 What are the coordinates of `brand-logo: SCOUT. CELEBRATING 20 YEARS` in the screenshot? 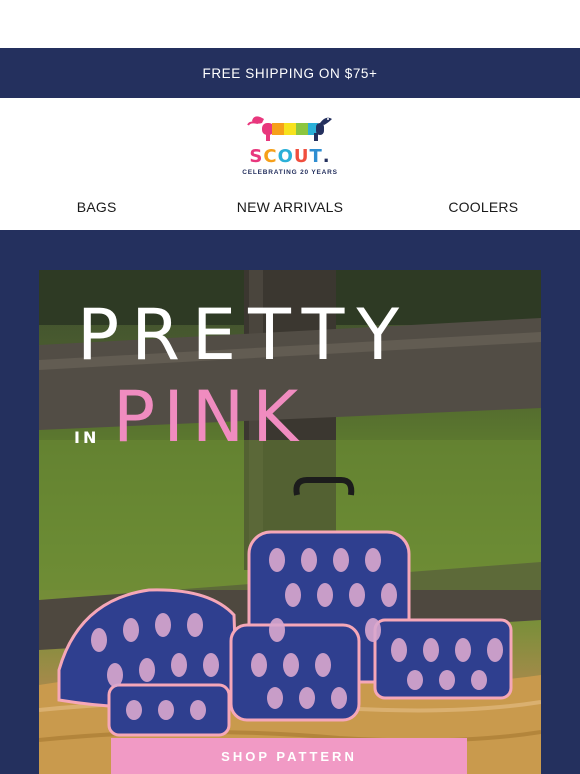 It's located at (290, 140).